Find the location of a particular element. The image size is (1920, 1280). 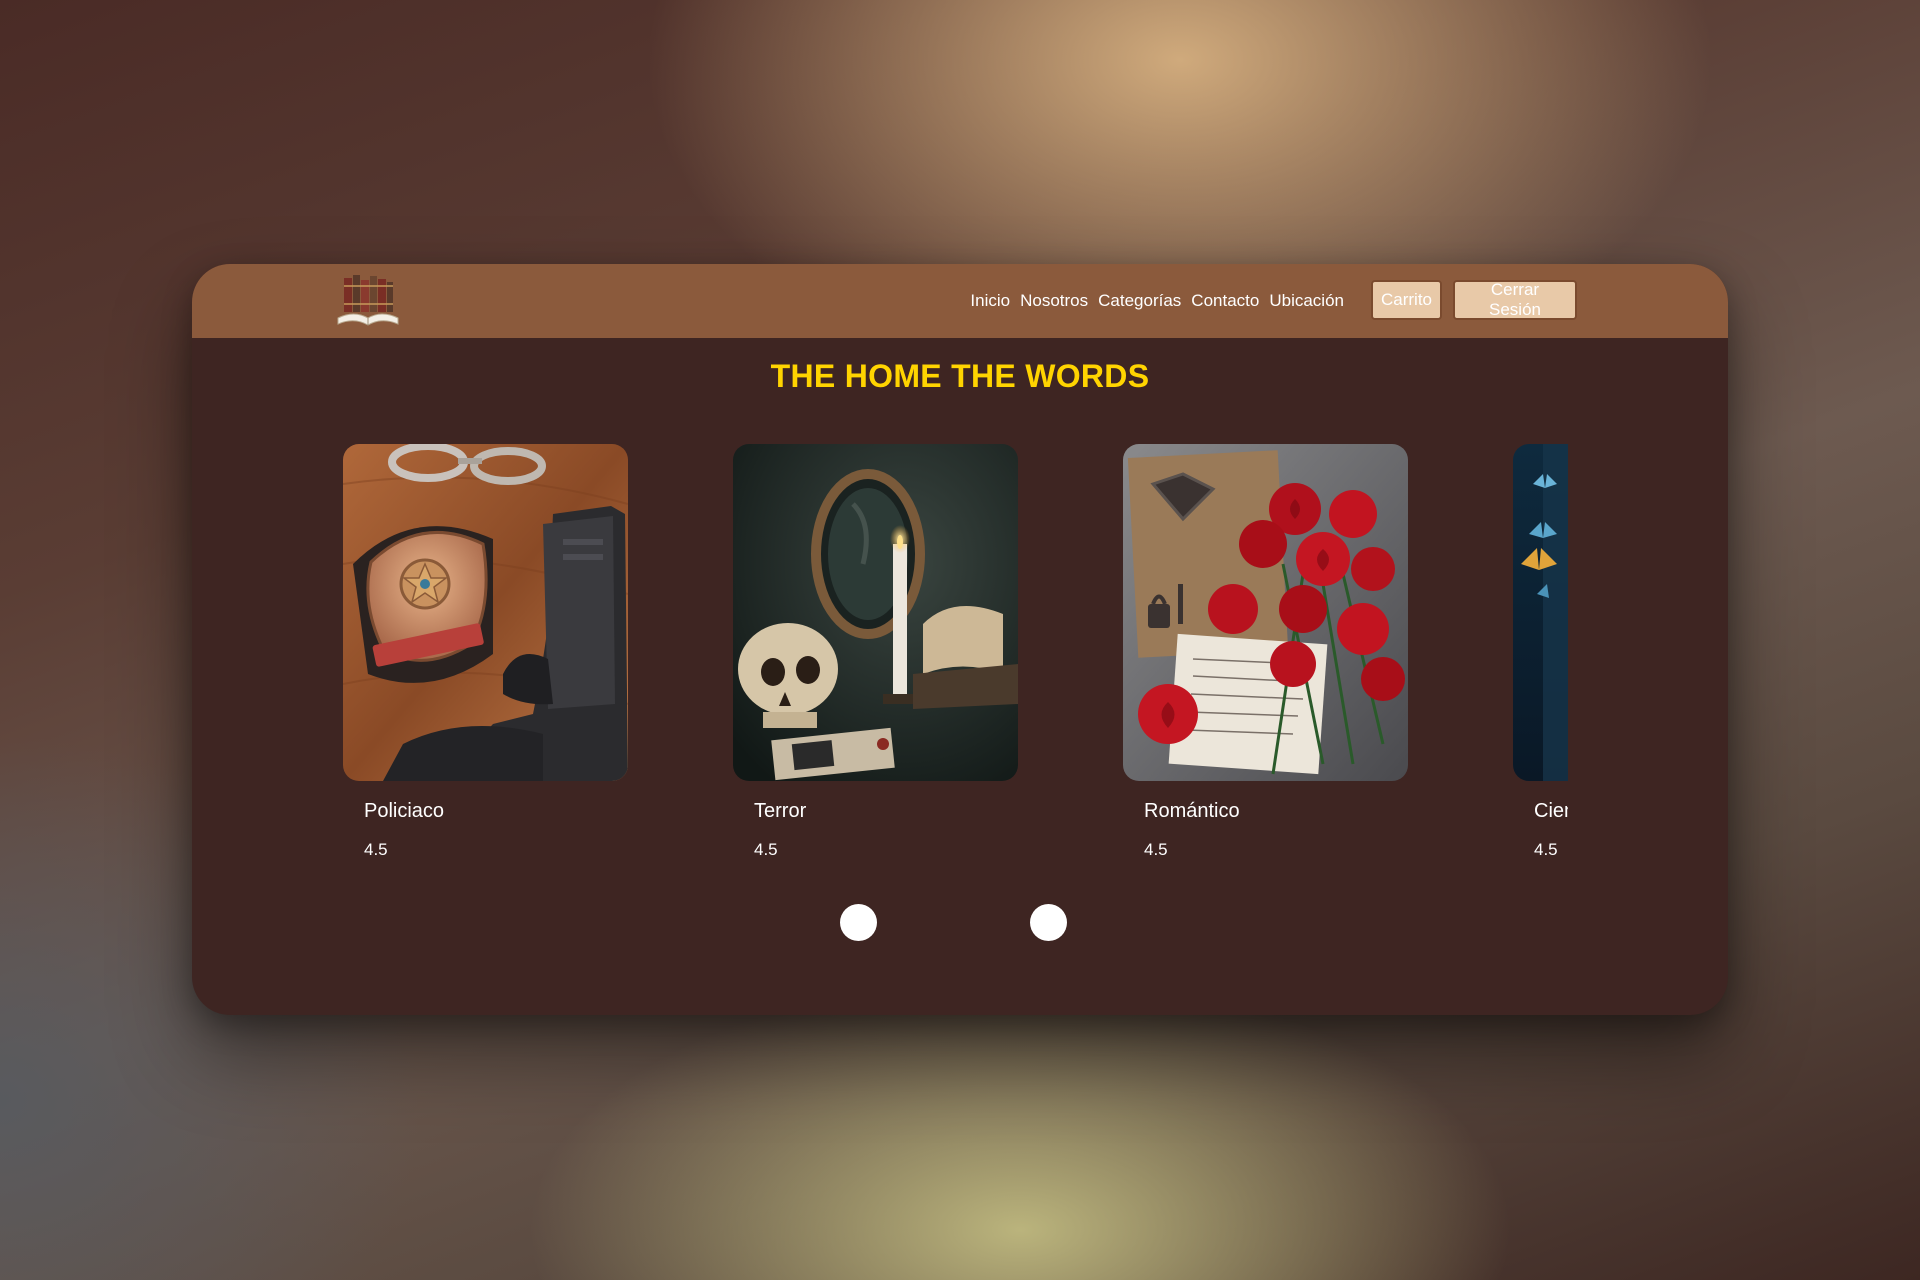

logout-button: Cerrar Sesión is located at coordinates (1515, 300).